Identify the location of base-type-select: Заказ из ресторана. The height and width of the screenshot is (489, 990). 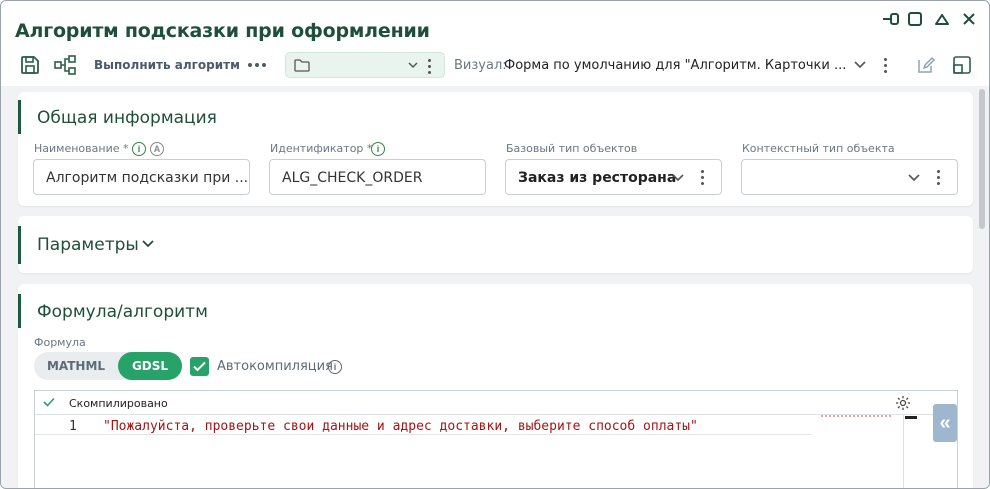
(613, 177).